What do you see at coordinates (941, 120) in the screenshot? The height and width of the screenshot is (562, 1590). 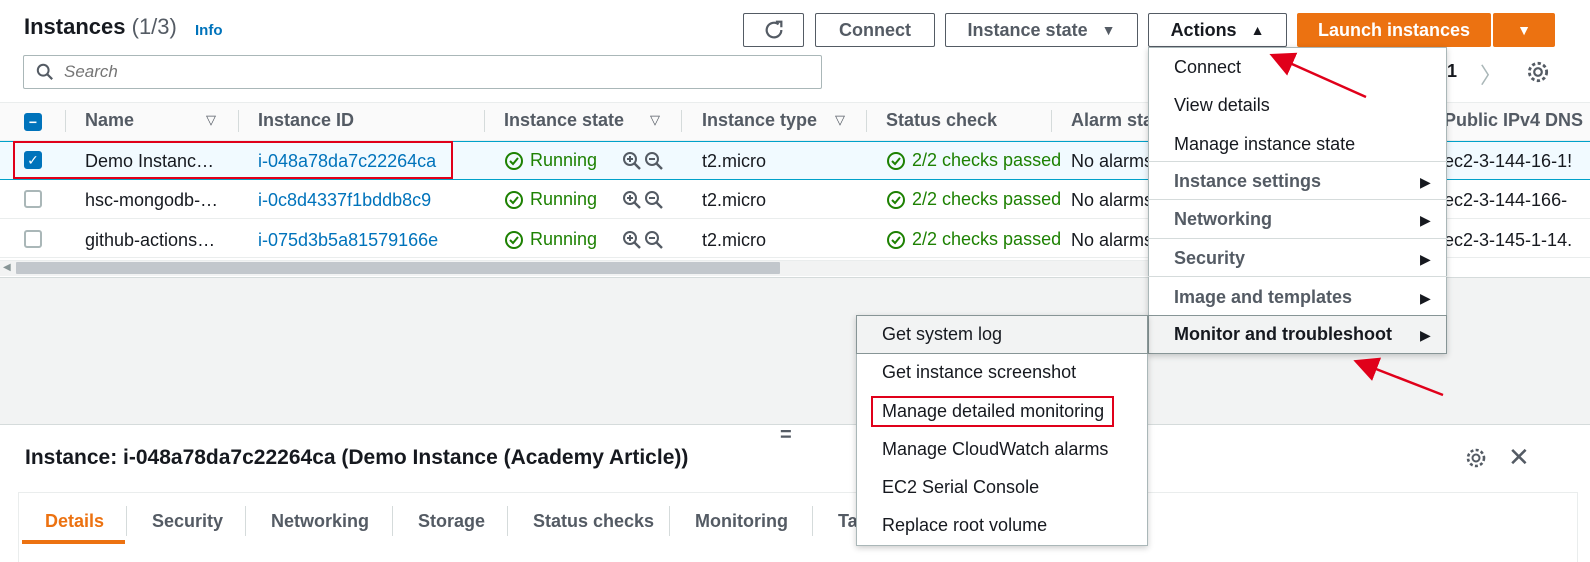 I see `column-status-check: Status check` at bounding box center [941, 120].